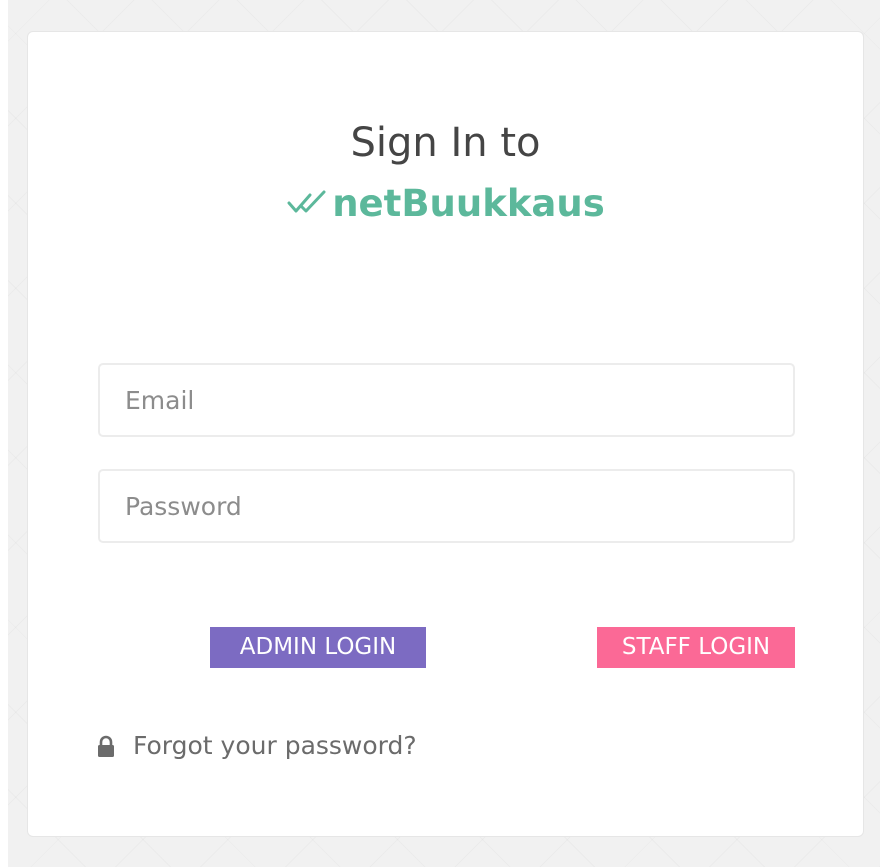 The width and height of the screenshot is (880, 867). What do you see at coordinates (275, 745) in the screenshot?
I see `forgot-password-label: Forgot your password?` at bounding box center [275, 745].